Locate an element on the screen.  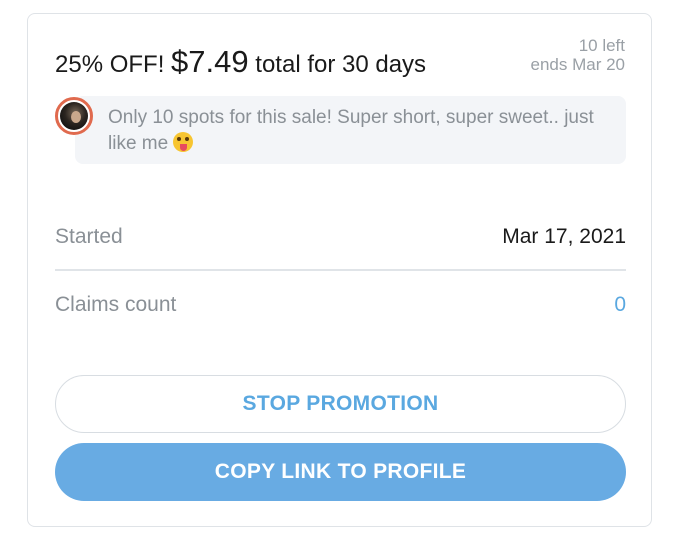
stop-promotion-button: STOP PROMOTION is located at coordinates (340, 404).